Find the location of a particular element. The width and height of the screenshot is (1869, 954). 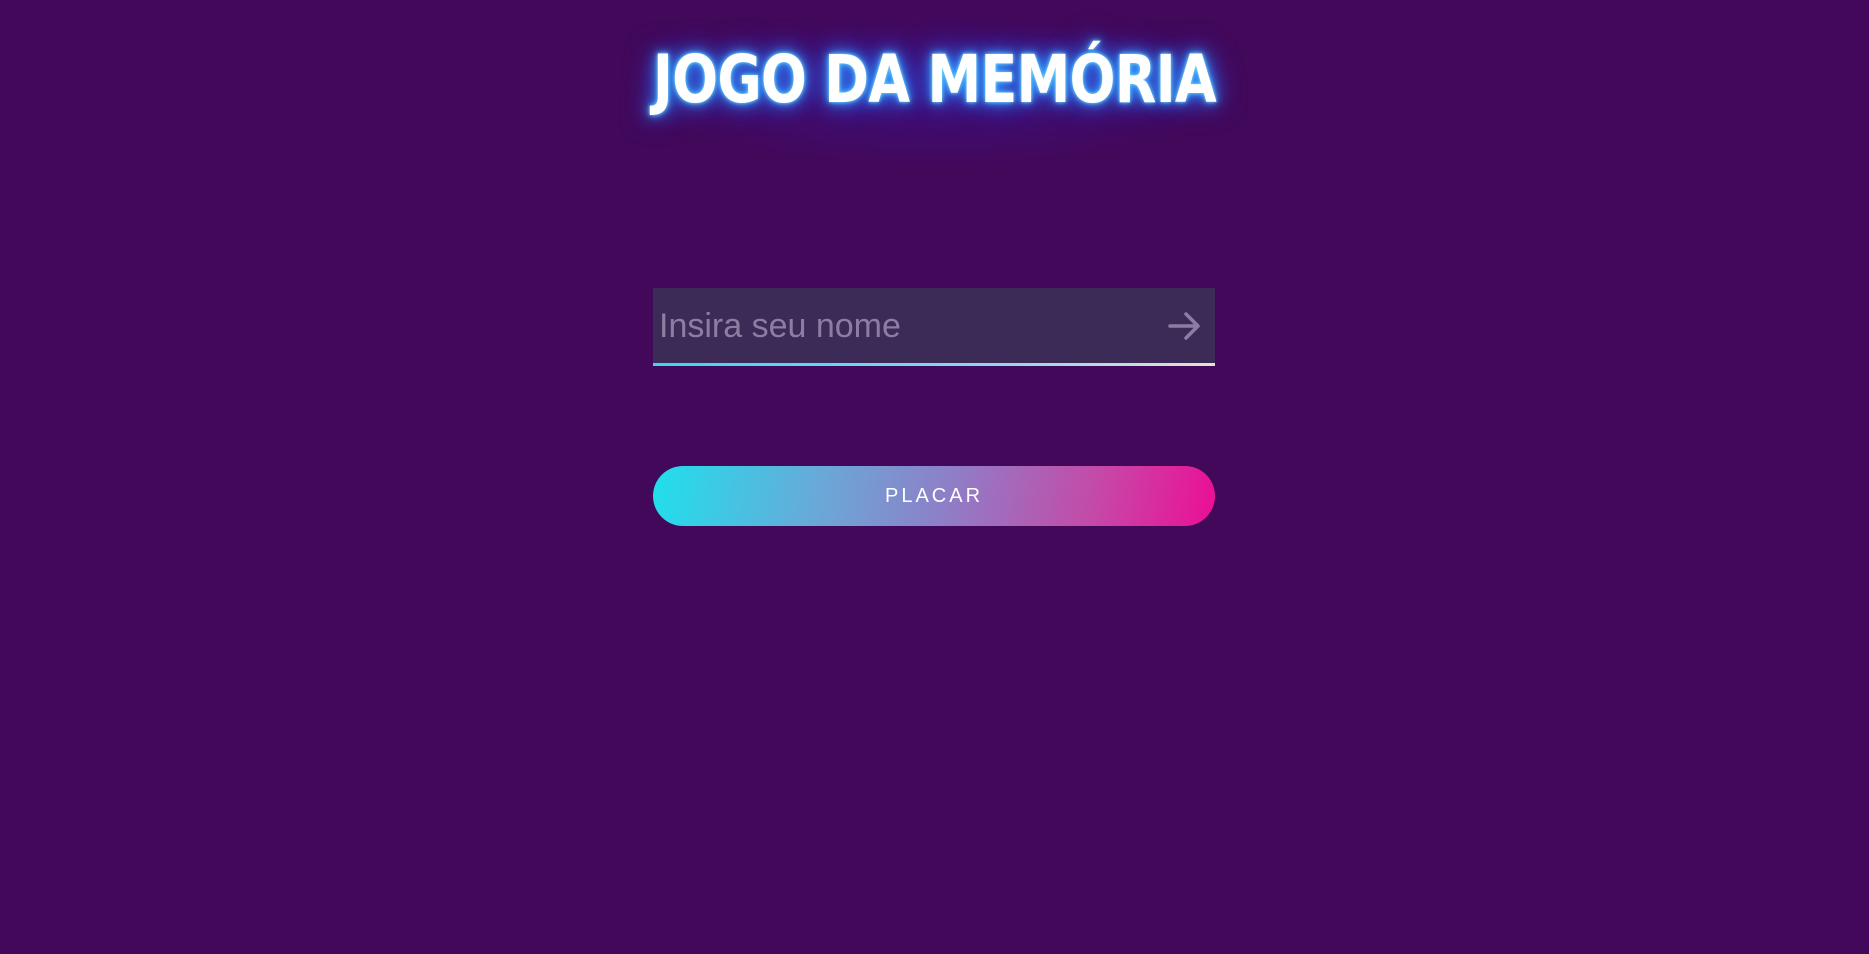

arrow-right-icon is located at coordinates (1185, 326).